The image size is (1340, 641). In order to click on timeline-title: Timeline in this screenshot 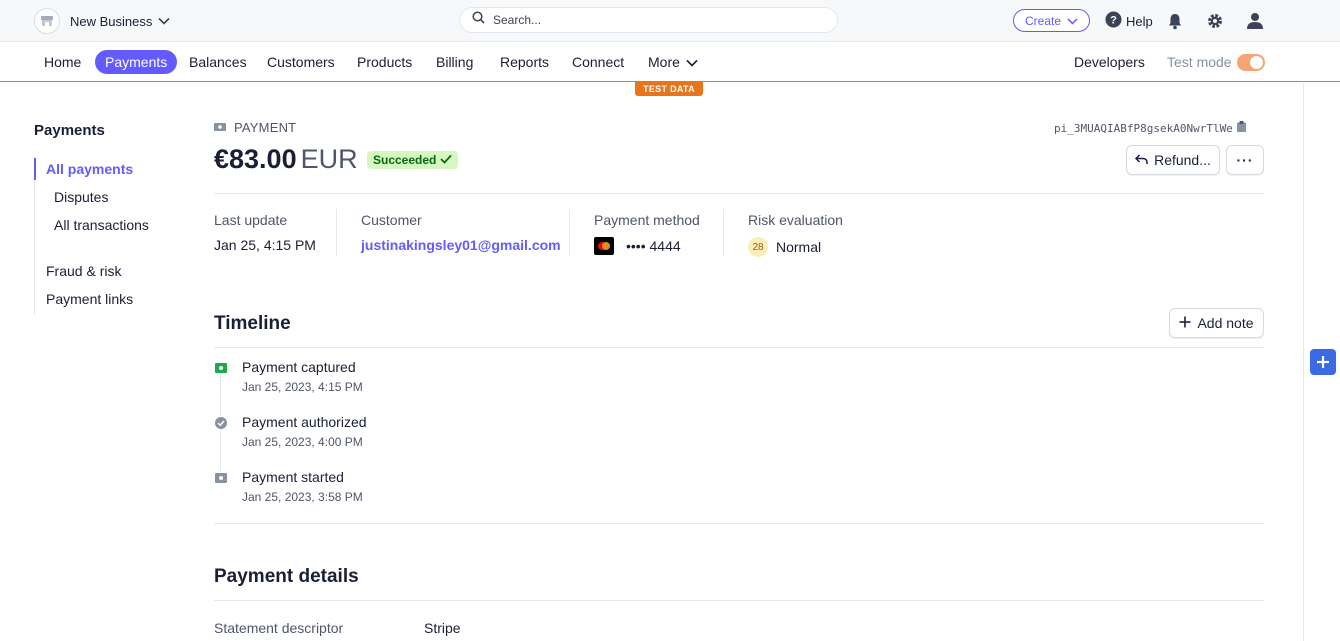, I will do `click(252, 323)`.